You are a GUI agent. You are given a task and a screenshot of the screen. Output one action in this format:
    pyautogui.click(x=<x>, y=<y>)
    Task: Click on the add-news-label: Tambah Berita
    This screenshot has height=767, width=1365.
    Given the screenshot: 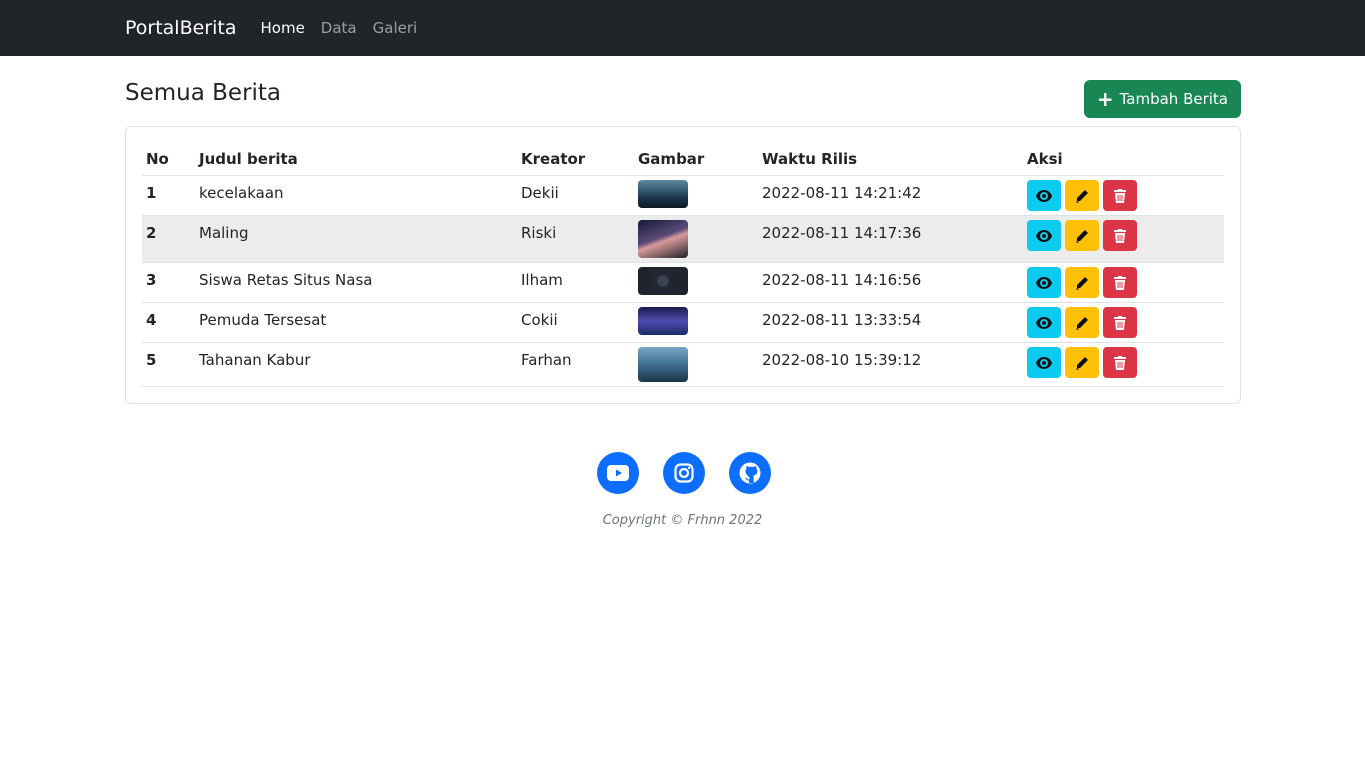 What is the action you would take?
    pyautogui.click(x=1173, y=99)
    